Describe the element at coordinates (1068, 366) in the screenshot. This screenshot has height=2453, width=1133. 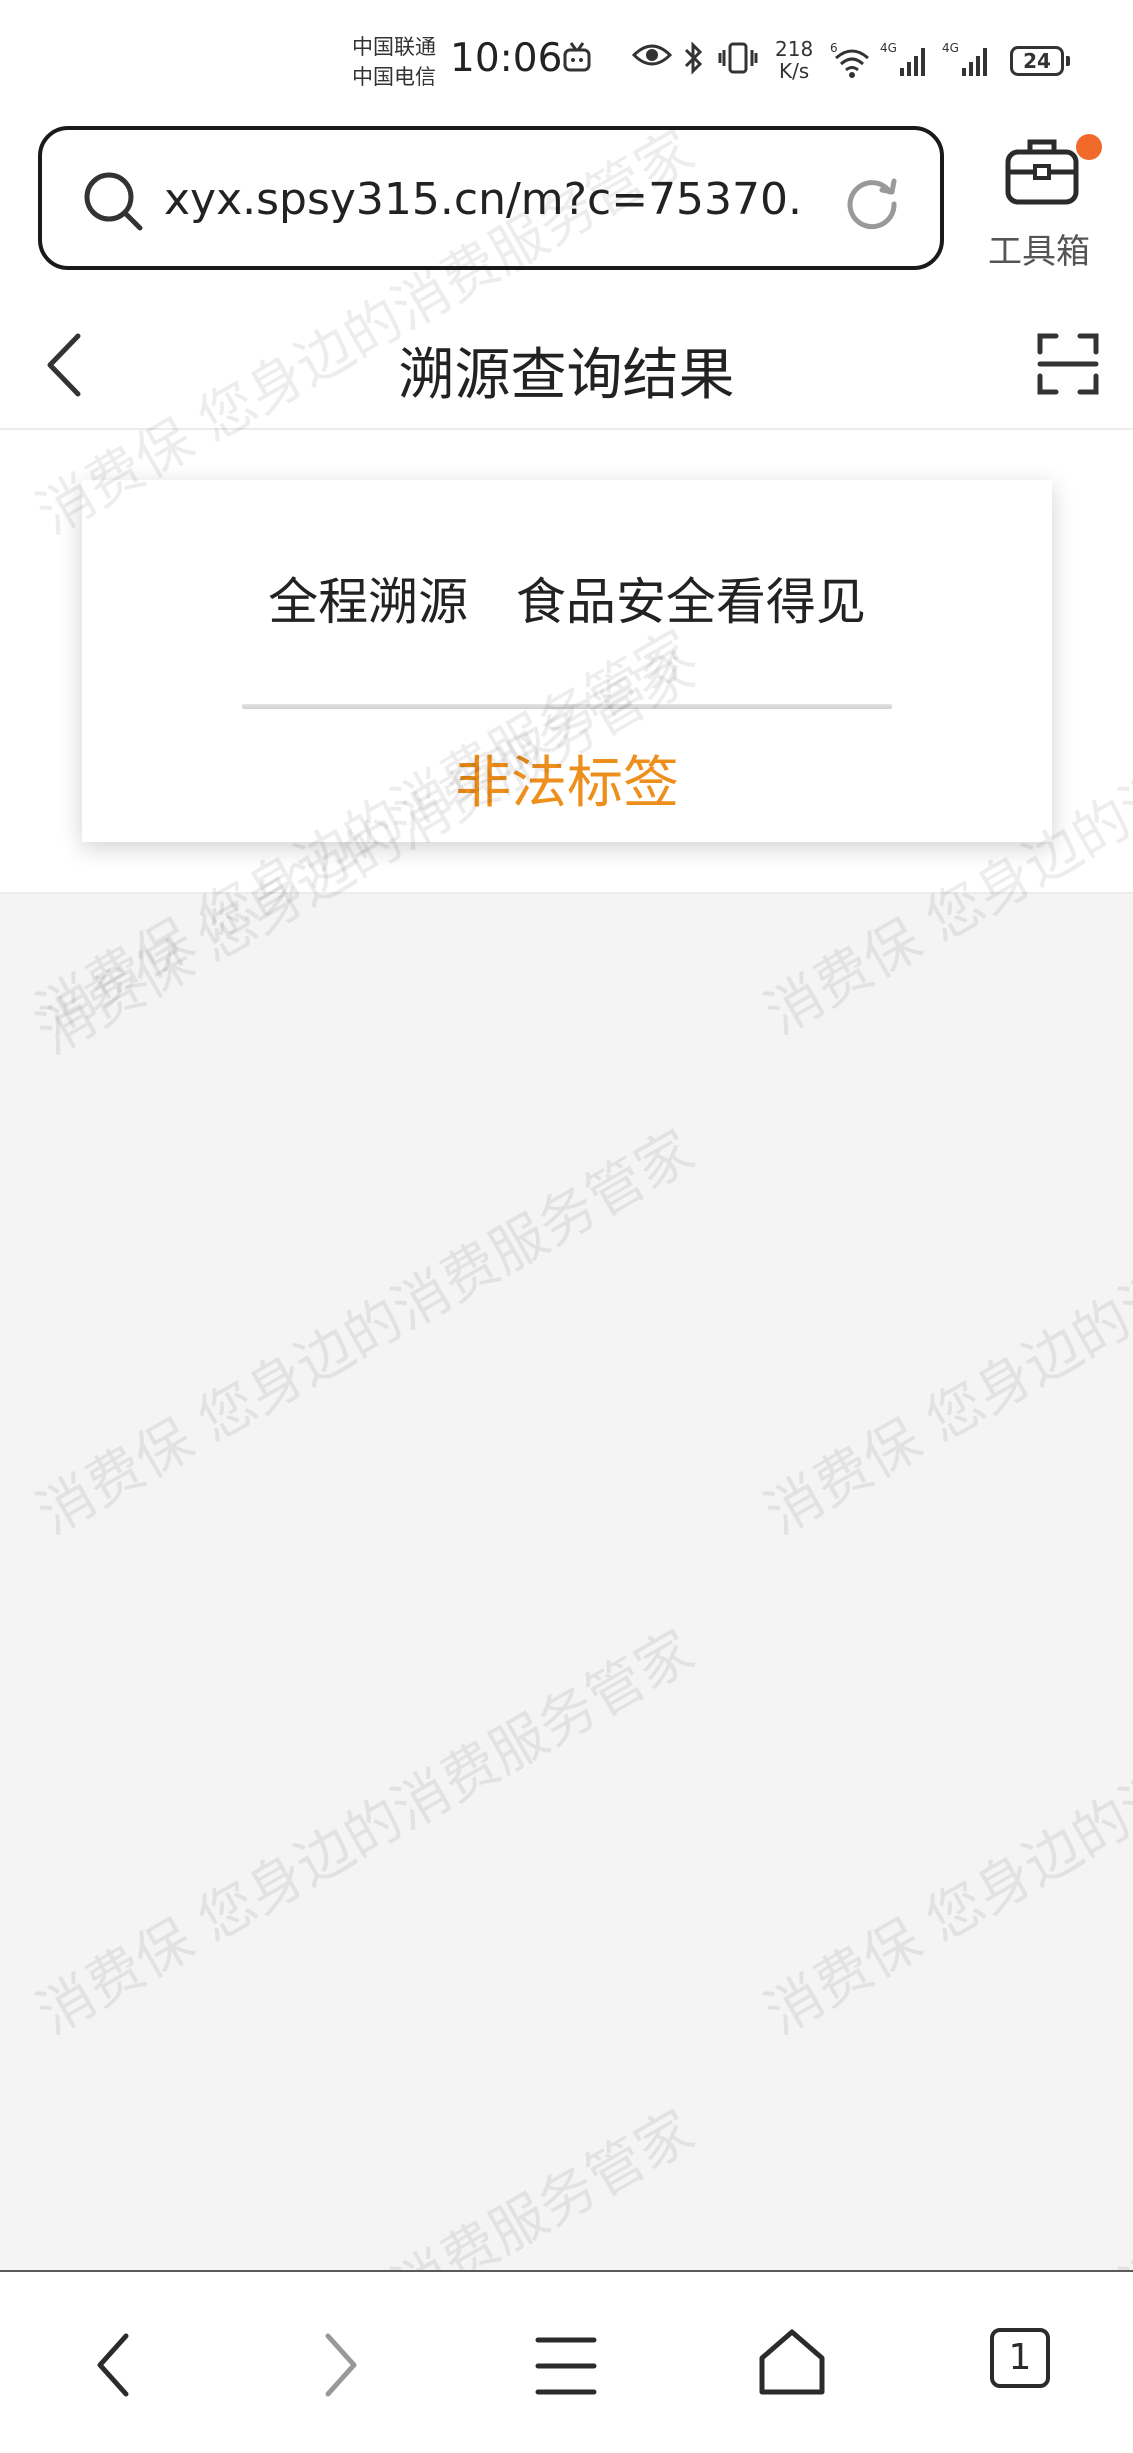
I see `scan-icon` at that location.